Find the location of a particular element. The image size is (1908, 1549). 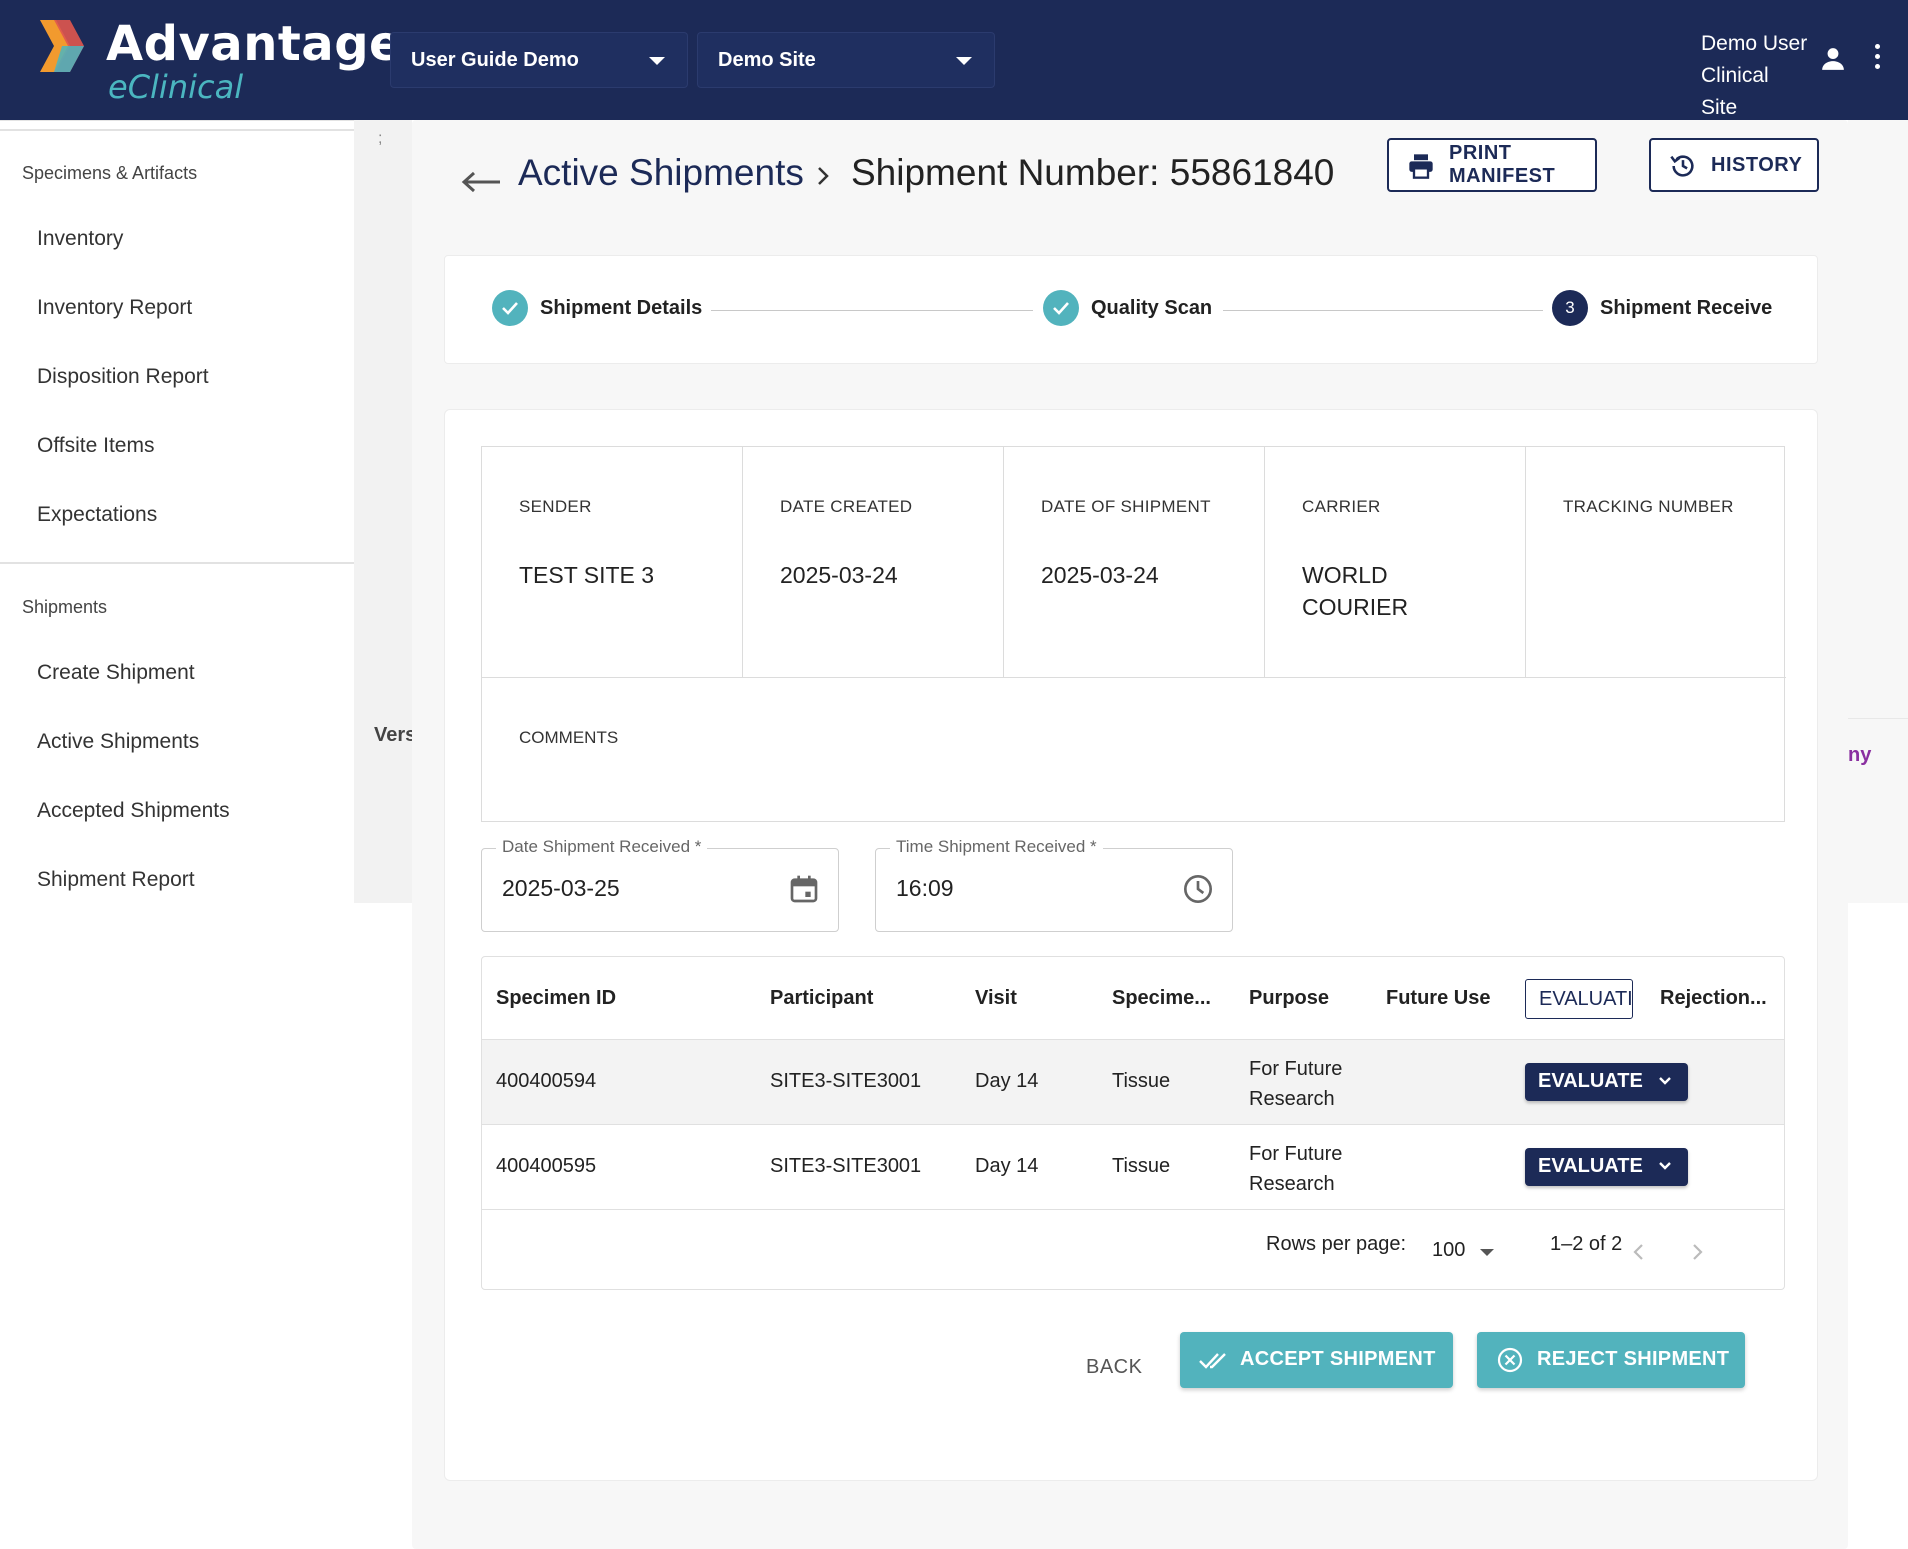

date-of-shipment-label: DATE OF SHIPMENT is located at coordinates (1126, 506).